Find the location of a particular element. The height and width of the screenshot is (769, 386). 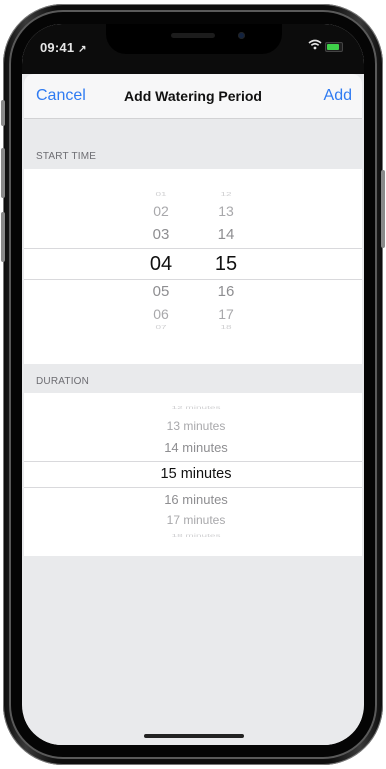

speaker-grille is located at coordinates (193, 35).